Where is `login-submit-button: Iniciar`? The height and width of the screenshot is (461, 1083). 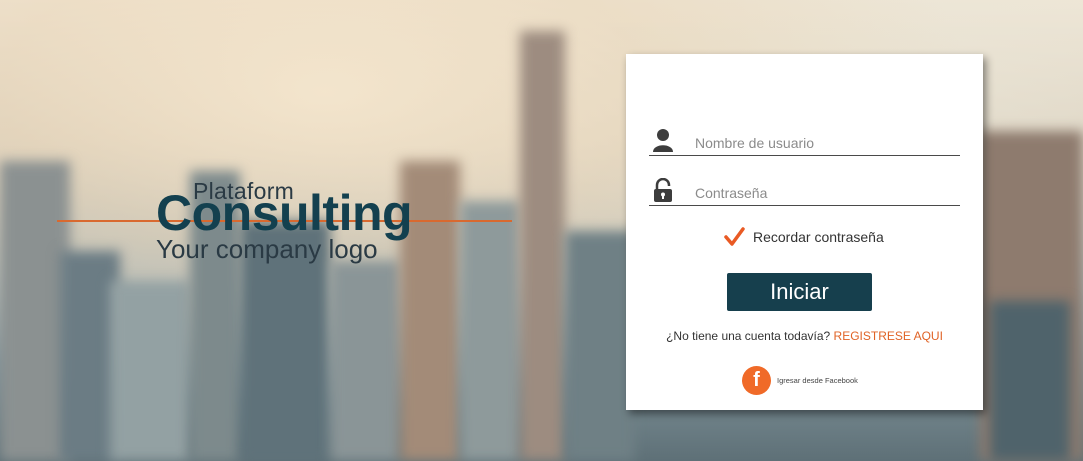 login-submit-button: Iniciar is located at coordinates (799, 292).